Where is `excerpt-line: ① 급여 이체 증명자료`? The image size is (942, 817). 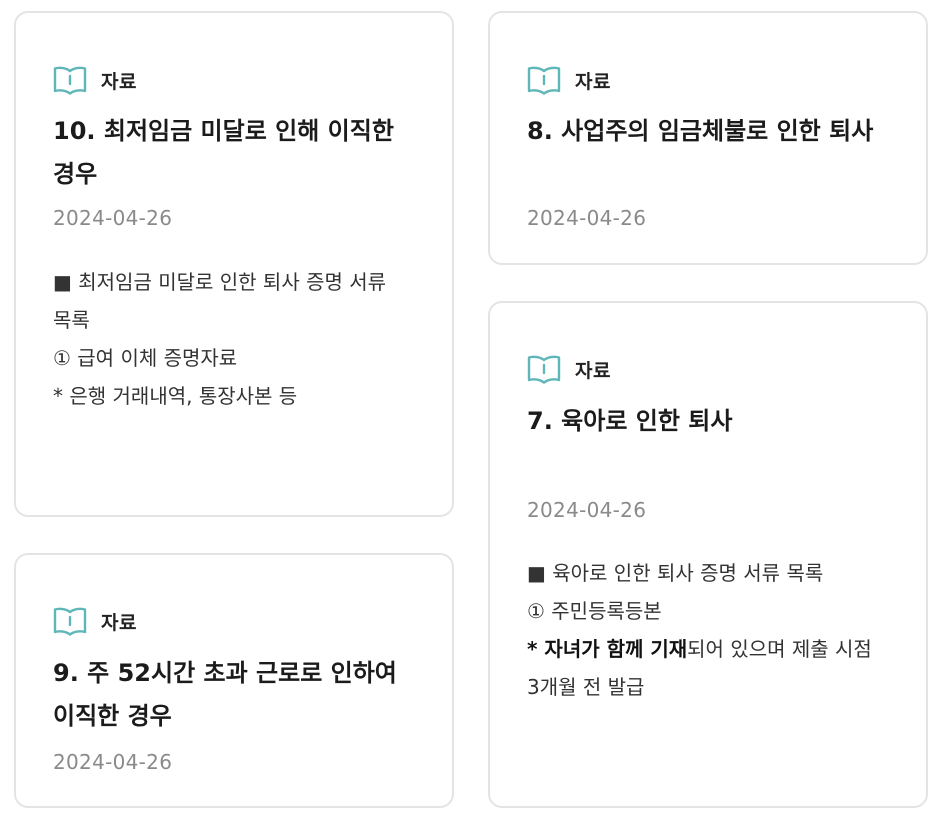 excerpt-line: ① 급여 이체 증명자료 is located at coordinates (145, 358).